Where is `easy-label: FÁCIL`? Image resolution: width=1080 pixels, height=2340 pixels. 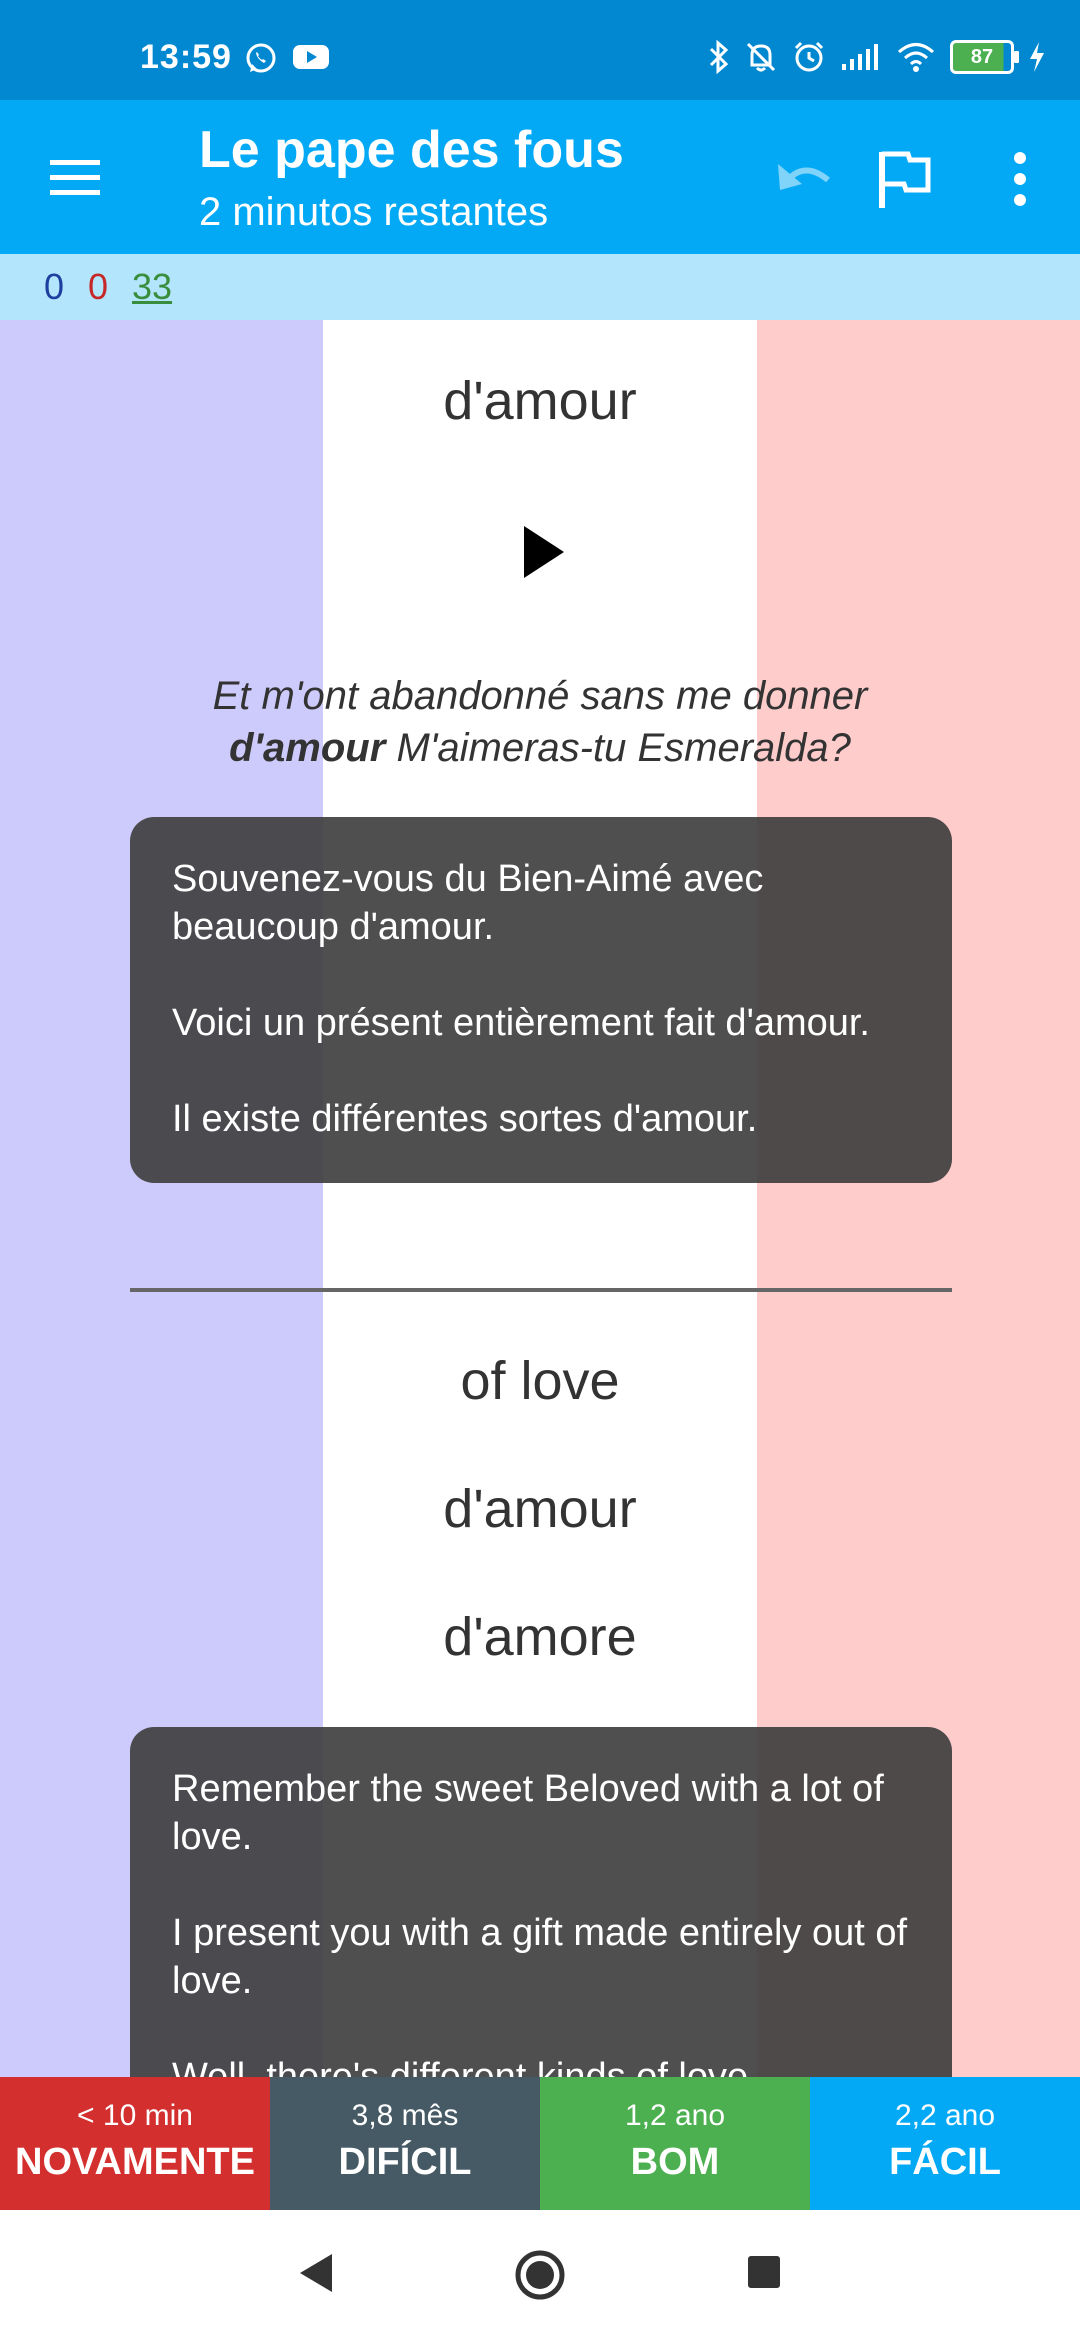 easy-label: FÁCIL is located at coordinates (945, 2162).